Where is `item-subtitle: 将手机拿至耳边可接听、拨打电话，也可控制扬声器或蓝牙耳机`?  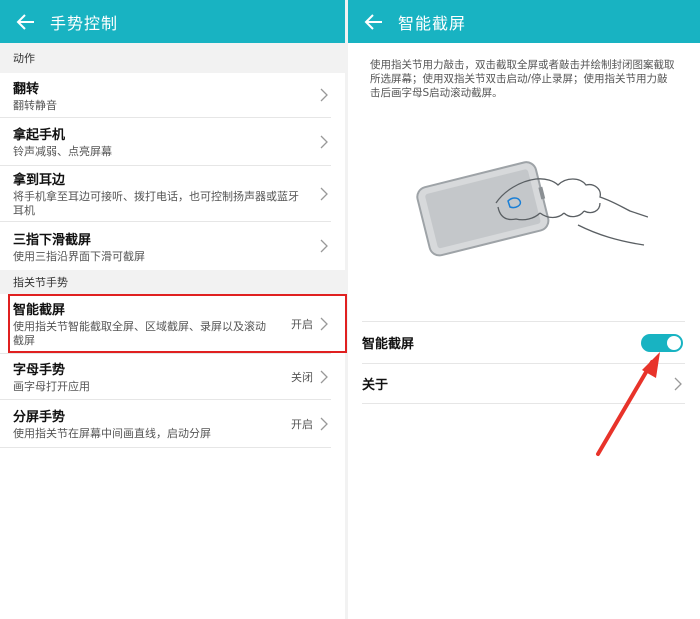
item-subtitle: 将手机拿至耳边可接听、拨打电话，也可控制扬声器或蓝牙耳机 is located at coordinates (156, 203).